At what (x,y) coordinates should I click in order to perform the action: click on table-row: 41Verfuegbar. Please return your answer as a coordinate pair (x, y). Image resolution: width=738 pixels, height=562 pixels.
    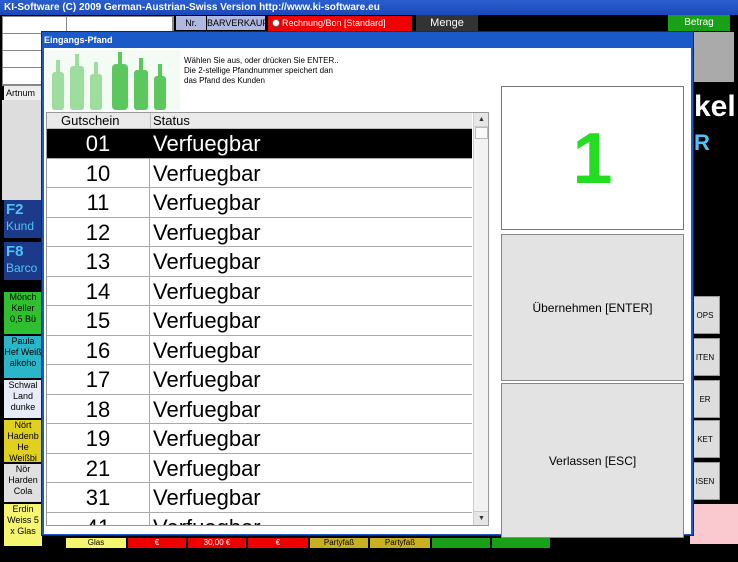
    Looking at the image, I should click on (259, 519).